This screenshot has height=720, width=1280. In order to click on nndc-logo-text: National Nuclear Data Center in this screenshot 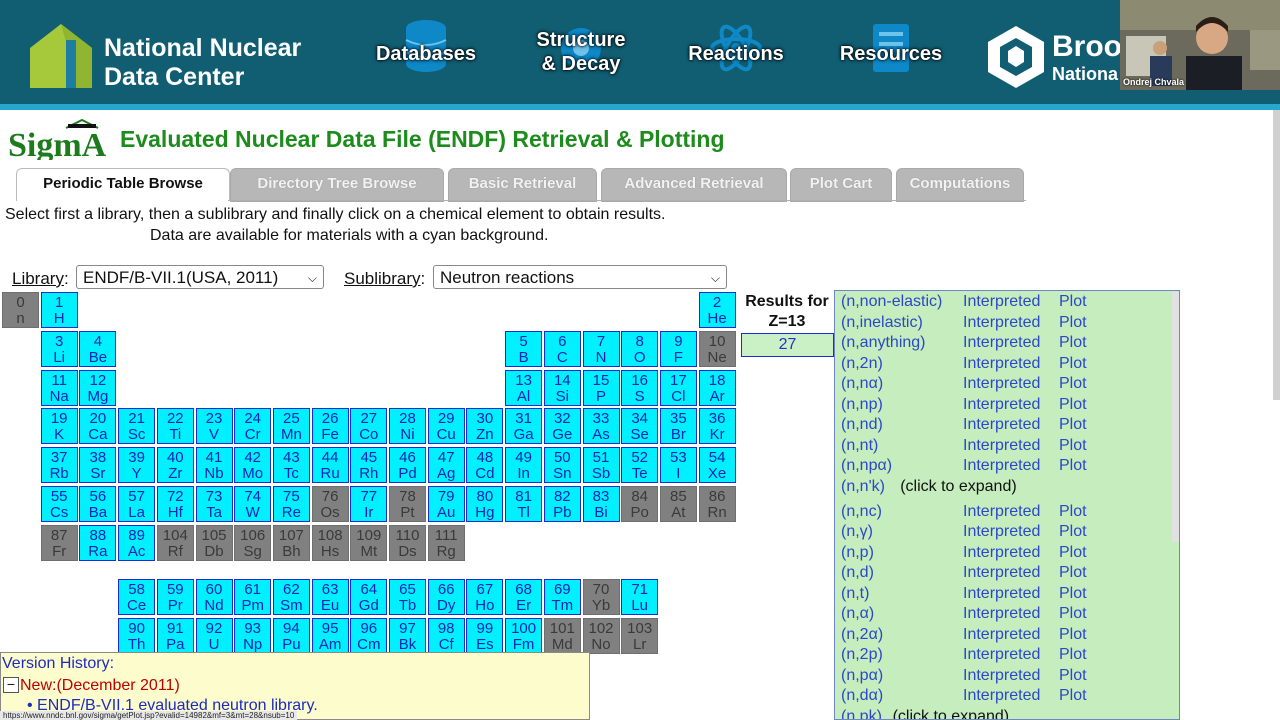, I will do `click(202, 63)`.